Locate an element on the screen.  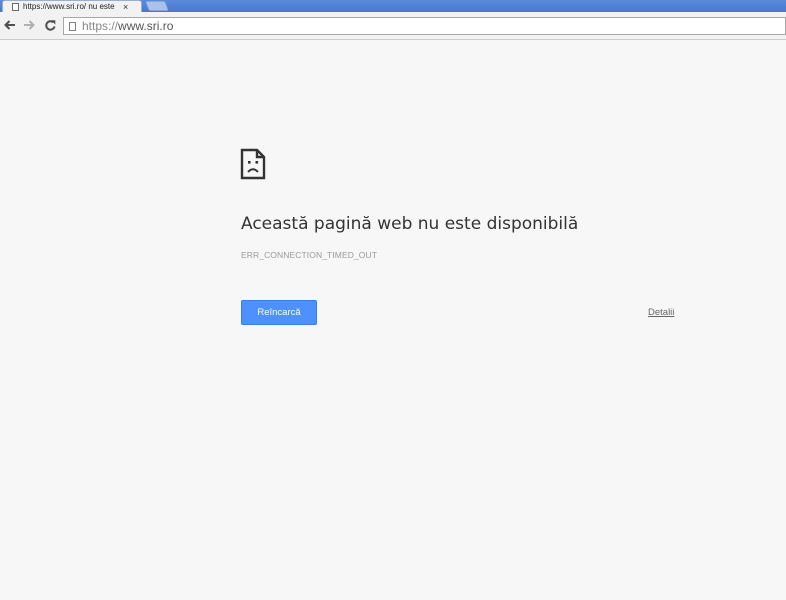
tab-active: https://www.sri.ro/ nu este × is located at coordinates (72, 6).